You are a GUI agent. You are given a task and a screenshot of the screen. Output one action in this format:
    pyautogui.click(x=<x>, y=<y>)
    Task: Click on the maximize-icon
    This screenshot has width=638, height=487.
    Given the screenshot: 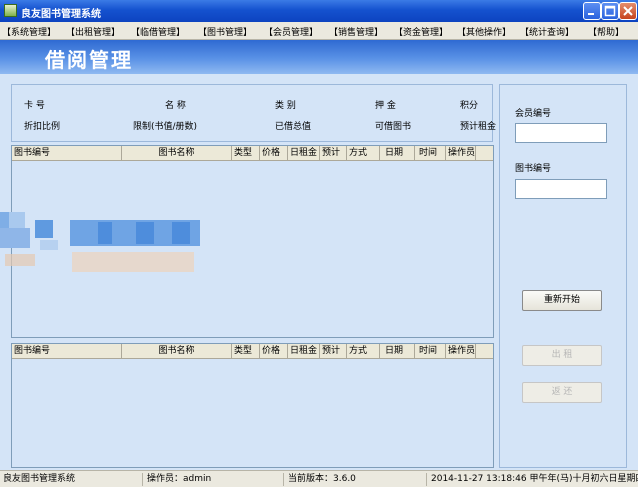 What is the action you would take?
    pyautogui.click(x=610, y=11)
    